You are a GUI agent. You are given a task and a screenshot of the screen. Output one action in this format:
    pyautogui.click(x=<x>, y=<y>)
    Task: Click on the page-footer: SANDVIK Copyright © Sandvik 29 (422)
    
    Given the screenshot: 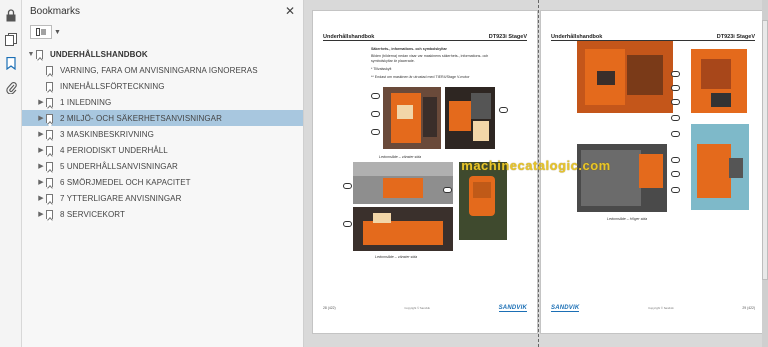 What is the action you would take?
    pyautogui.click(x=653, y=308)
    